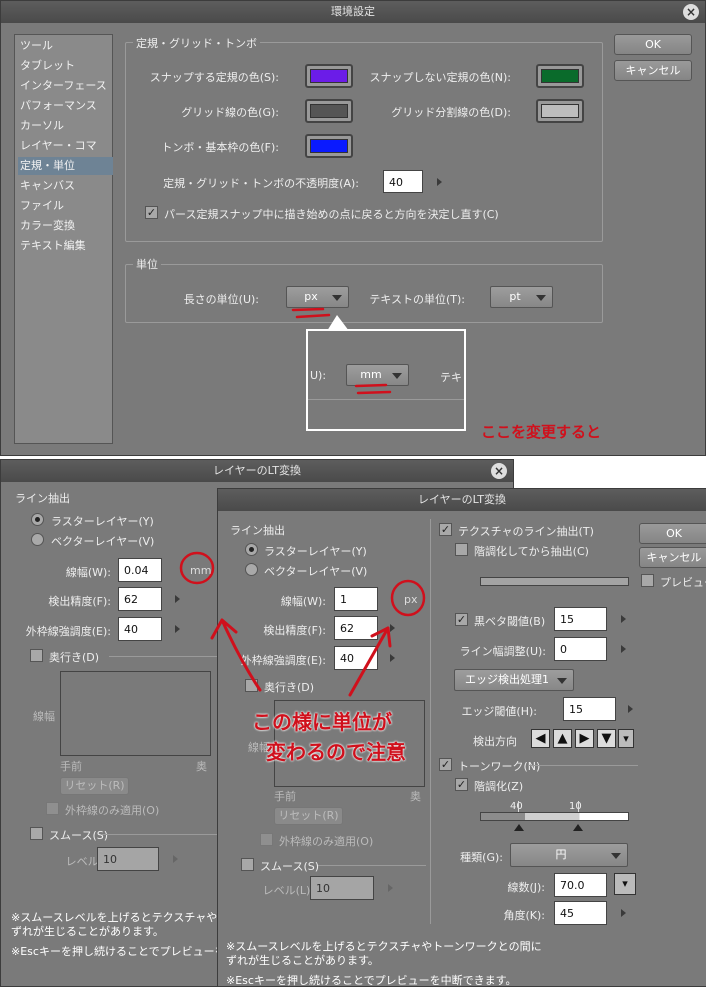  I want to click on tone-high-value: 10, so click(575, 806).